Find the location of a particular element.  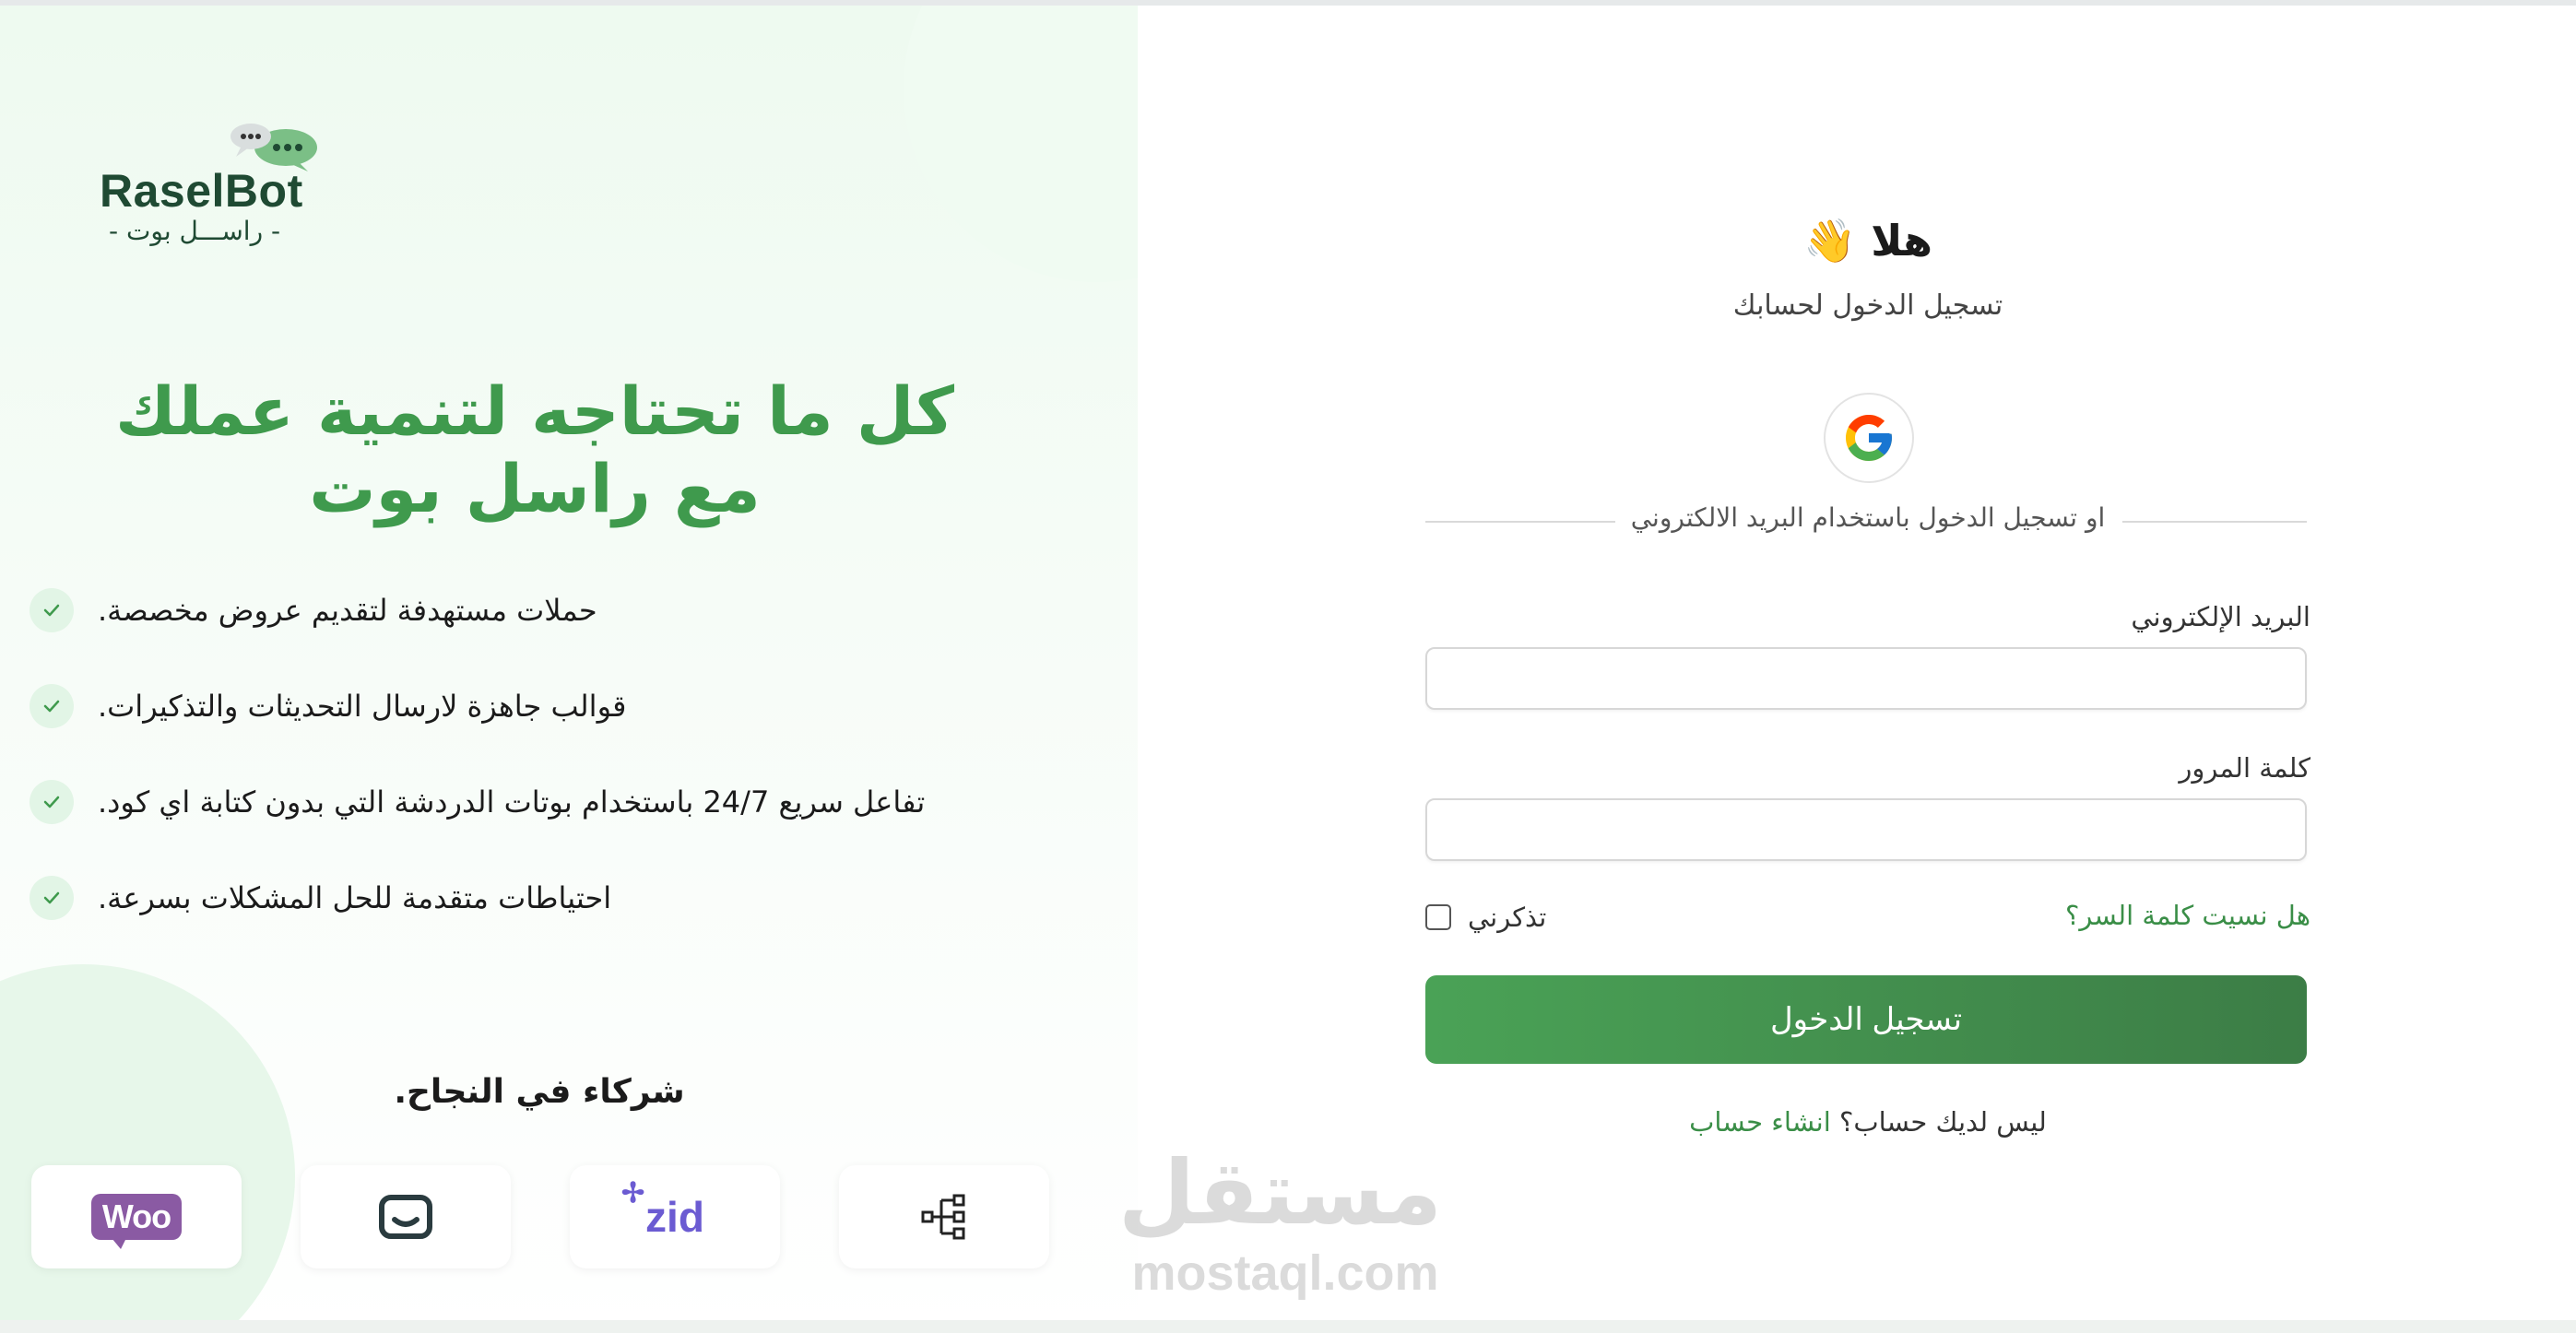

partner-salla is located at coordinates (406, 1216).